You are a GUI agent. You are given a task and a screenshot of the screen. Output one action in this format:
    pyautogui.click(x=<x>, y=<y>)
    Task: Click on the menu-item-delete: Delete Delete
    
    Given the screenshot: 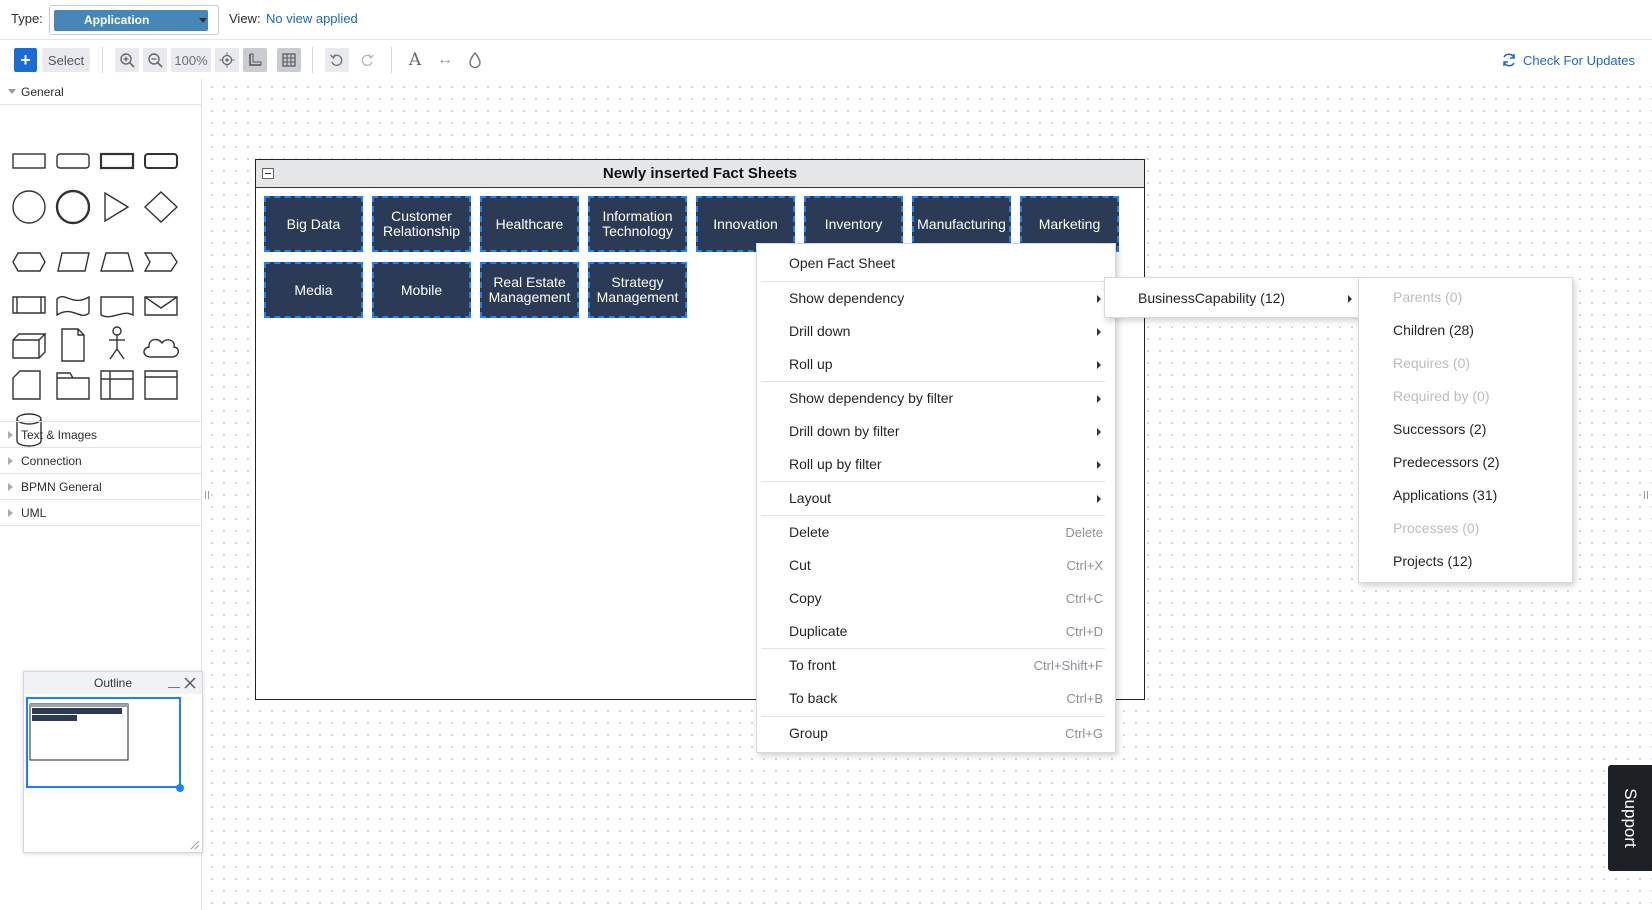 What is the action you would take?
    pyautogui.click(x=936, y=532)
    